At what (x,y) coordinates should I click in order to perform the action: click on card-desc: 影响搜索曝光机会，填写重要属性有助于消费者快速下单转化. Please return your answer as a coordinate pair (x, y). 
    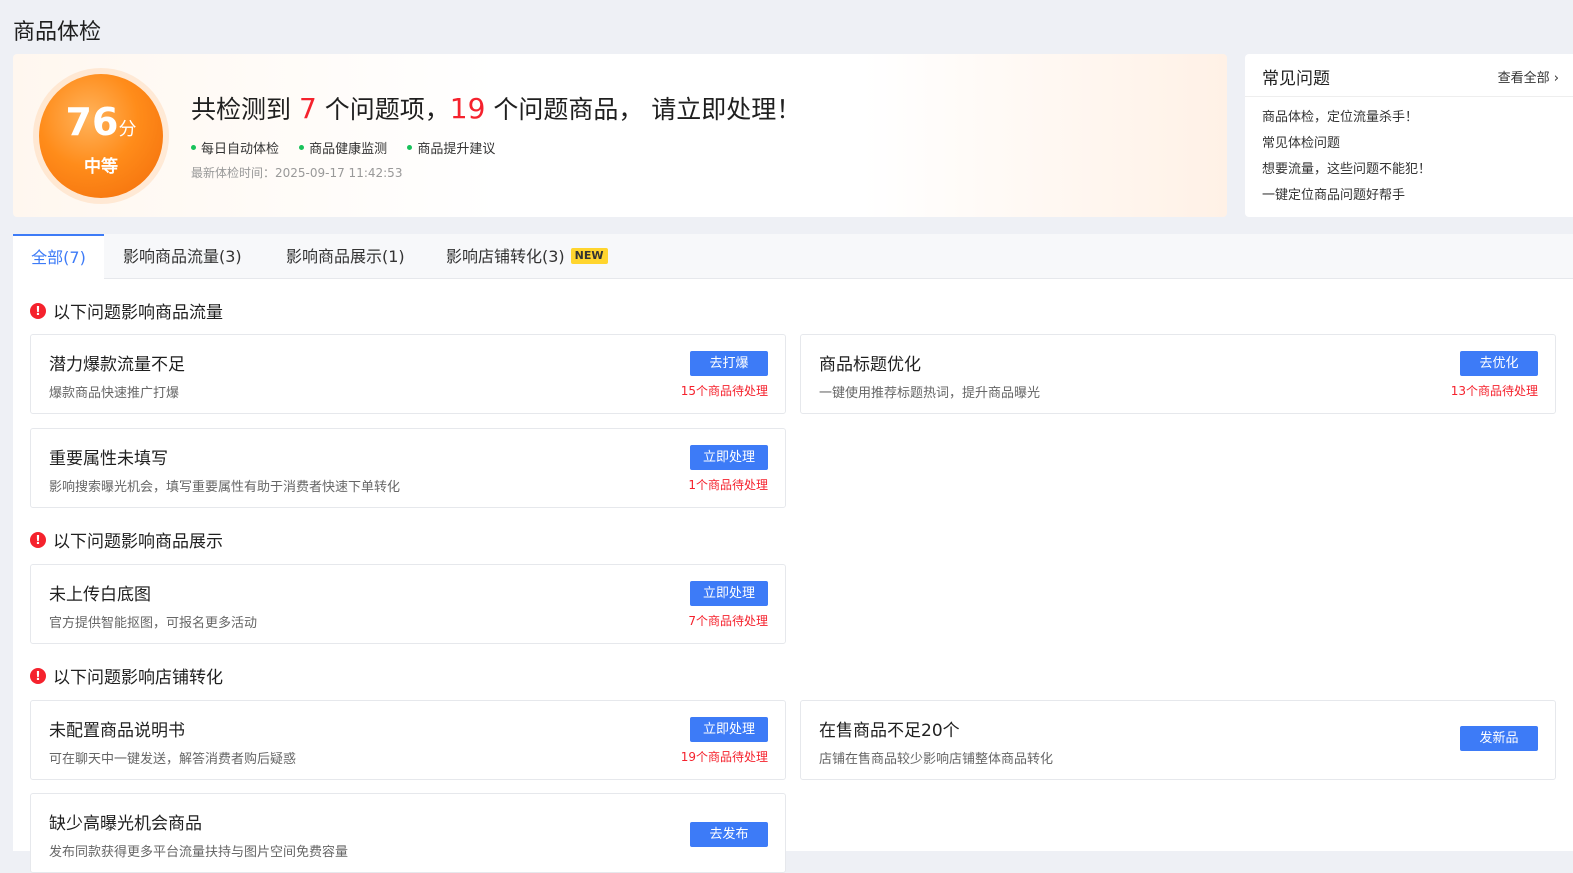
    Looking at the image, I should click on (225, 487).